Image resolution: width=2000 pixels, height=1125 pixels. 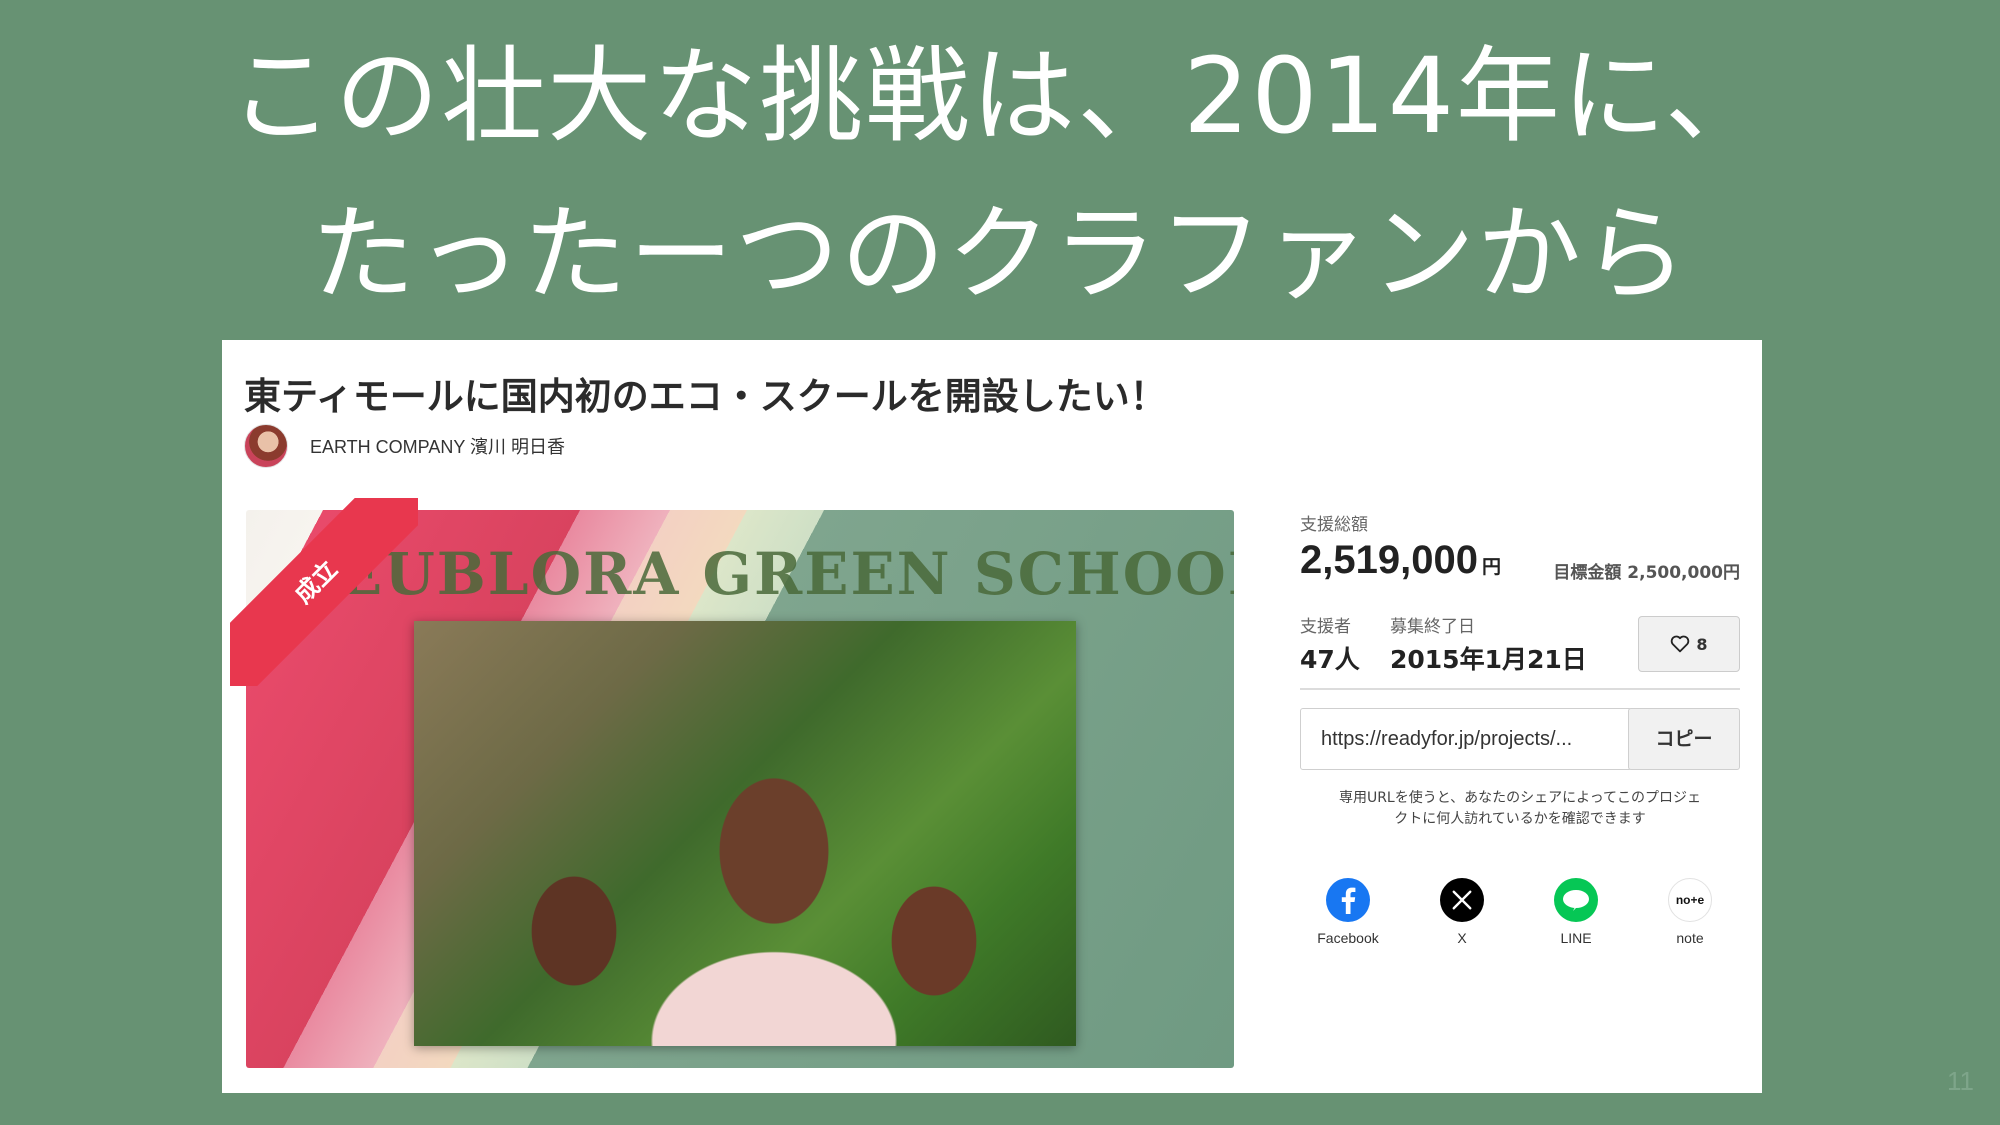 What do you see at coordinates (1432, 627) in the screenshot?
I see `deadline-label: 募集終了日` at bounding box center [1432, 627].